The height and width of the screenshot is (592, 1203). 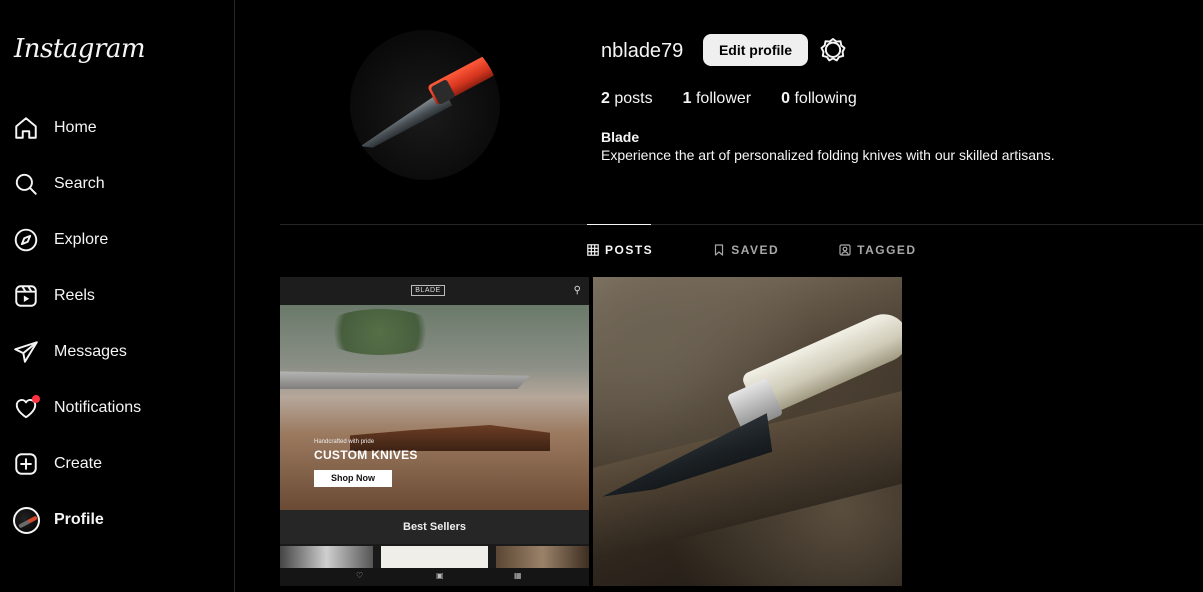 What do you see at coordinates (434, 527) in the screenshot?
I see `post-section-title: Best Sellers` at bounding box center [434, 527].